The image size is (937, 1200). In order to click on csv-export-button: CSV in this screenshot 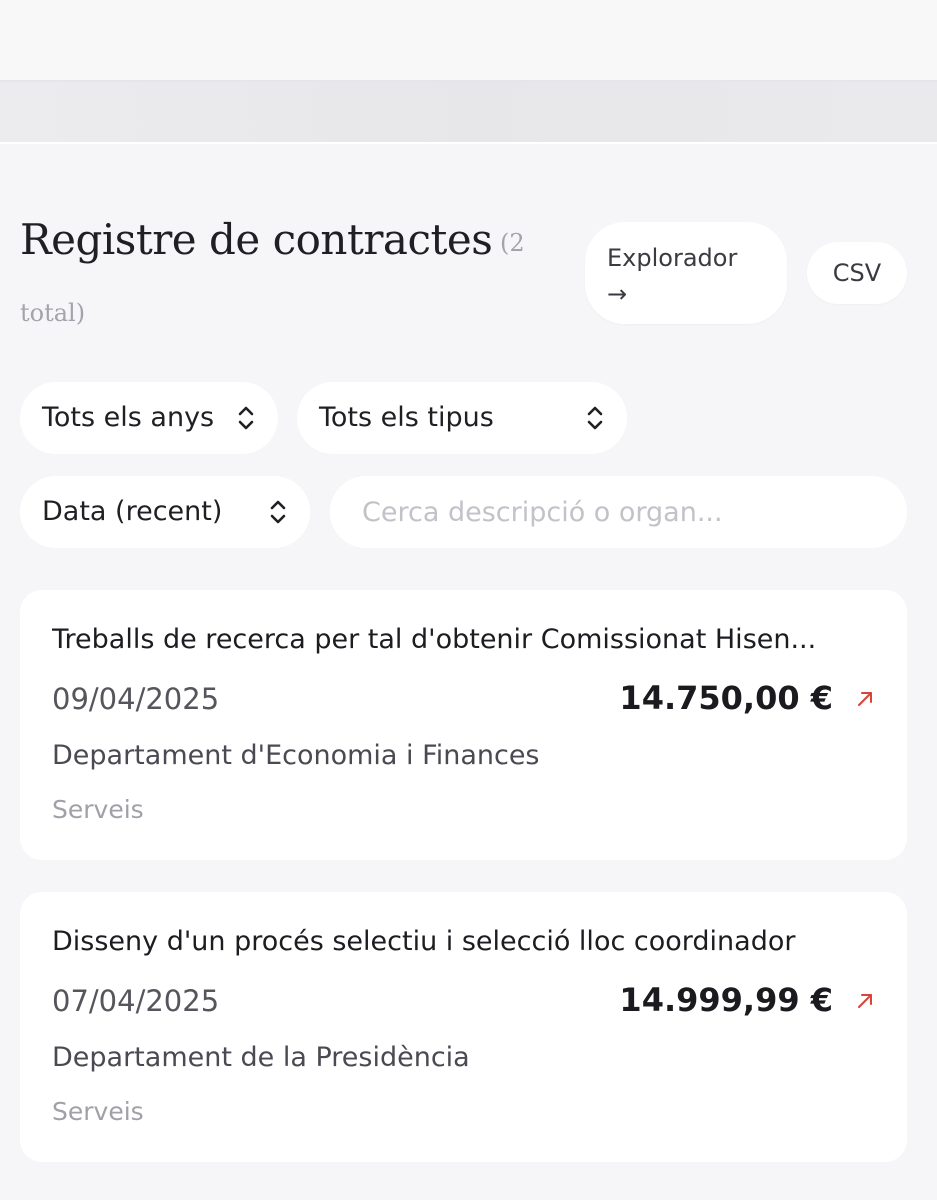, I will do `click(857, 273)`.